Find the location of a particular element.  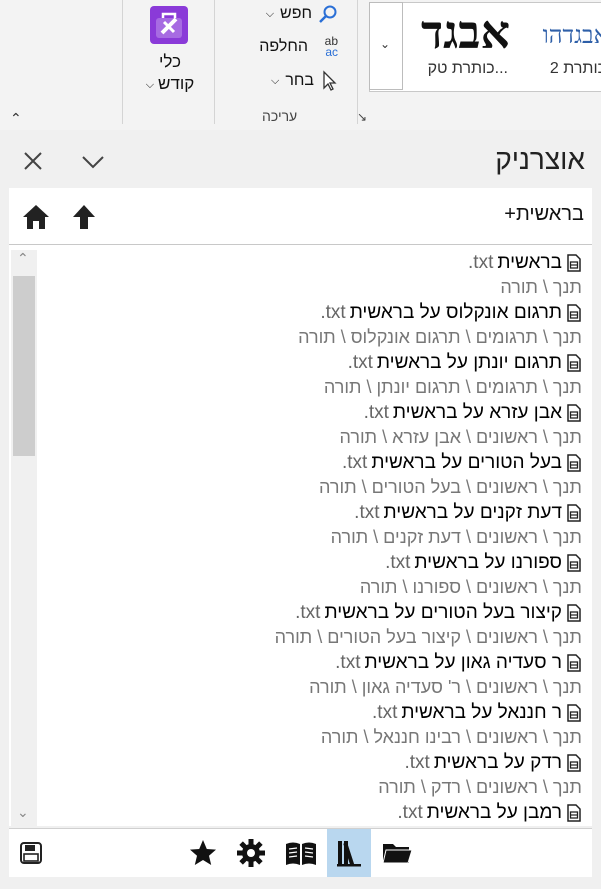

save-button is located at coordinates (31, 853).